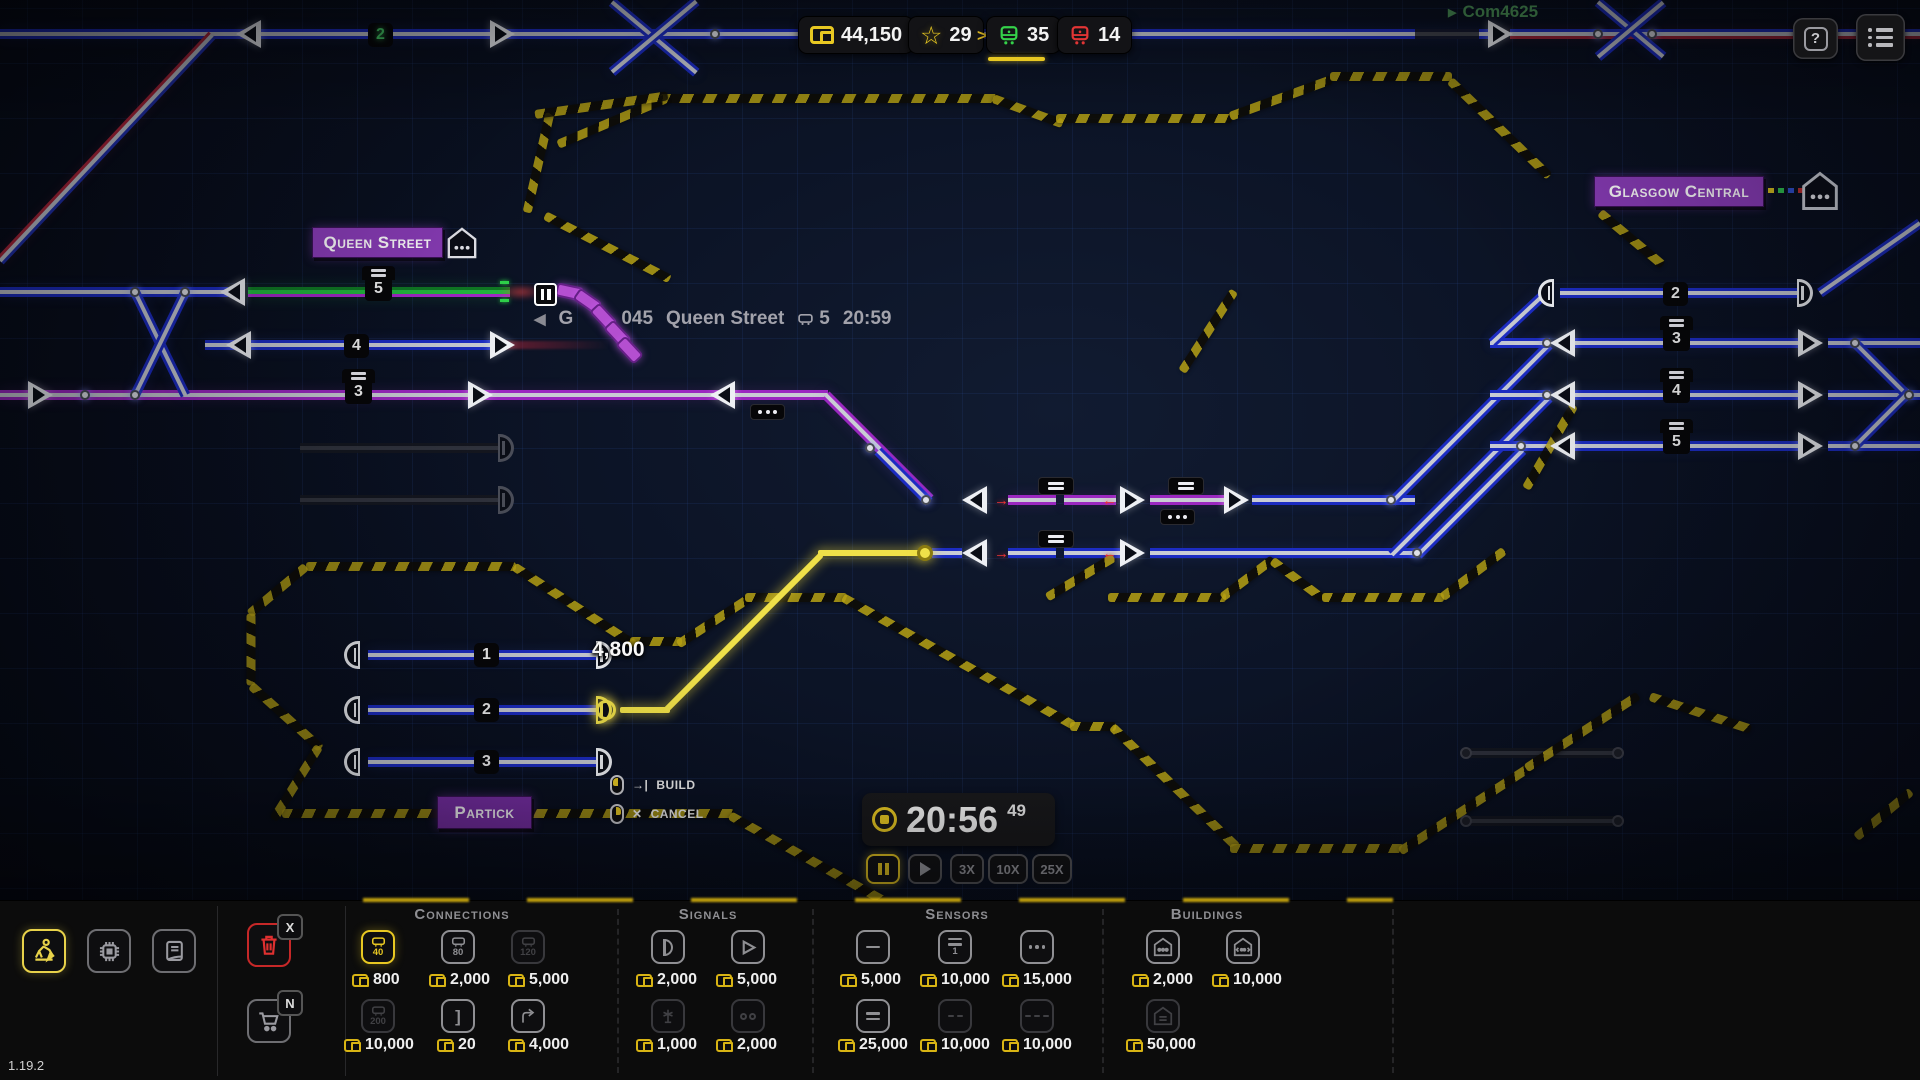 This screenshot has height=1080, width=1920. What do you see at coordinates (1815, 38) in the screenshot?
I see `help-button: ?` at bounding box center [1815, 38].